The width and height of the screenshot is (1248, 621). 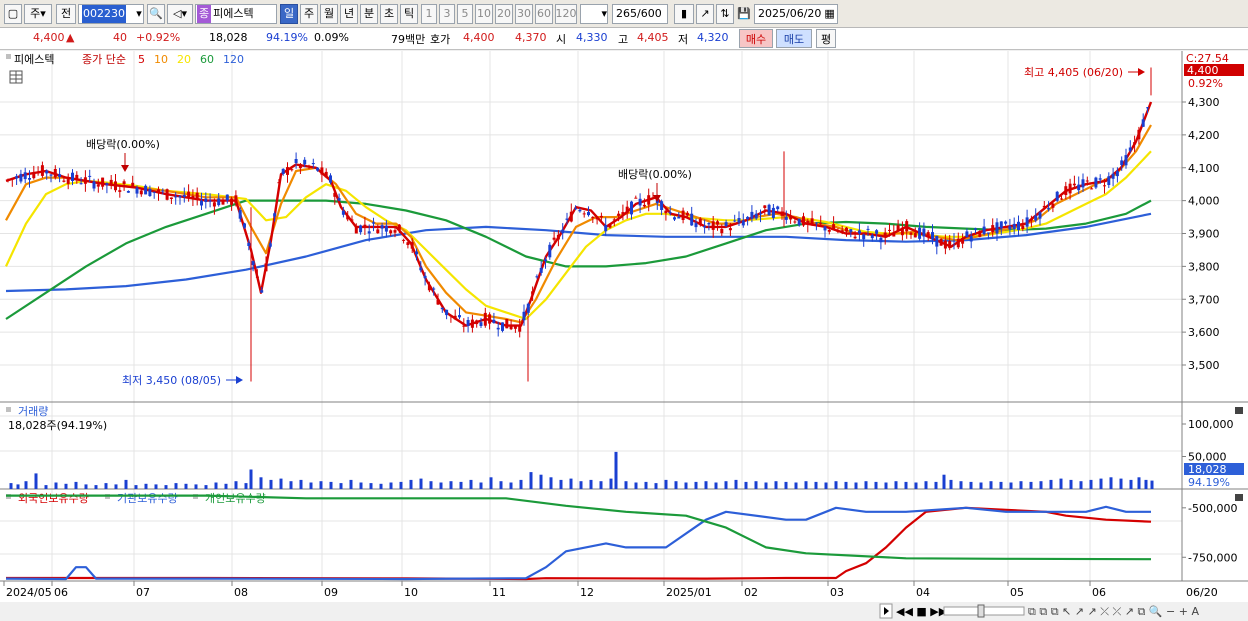 What do you see at coordinates (447, 14) in the screenshot?
I see `interval-3: 3` at bounding box center [447, 14].